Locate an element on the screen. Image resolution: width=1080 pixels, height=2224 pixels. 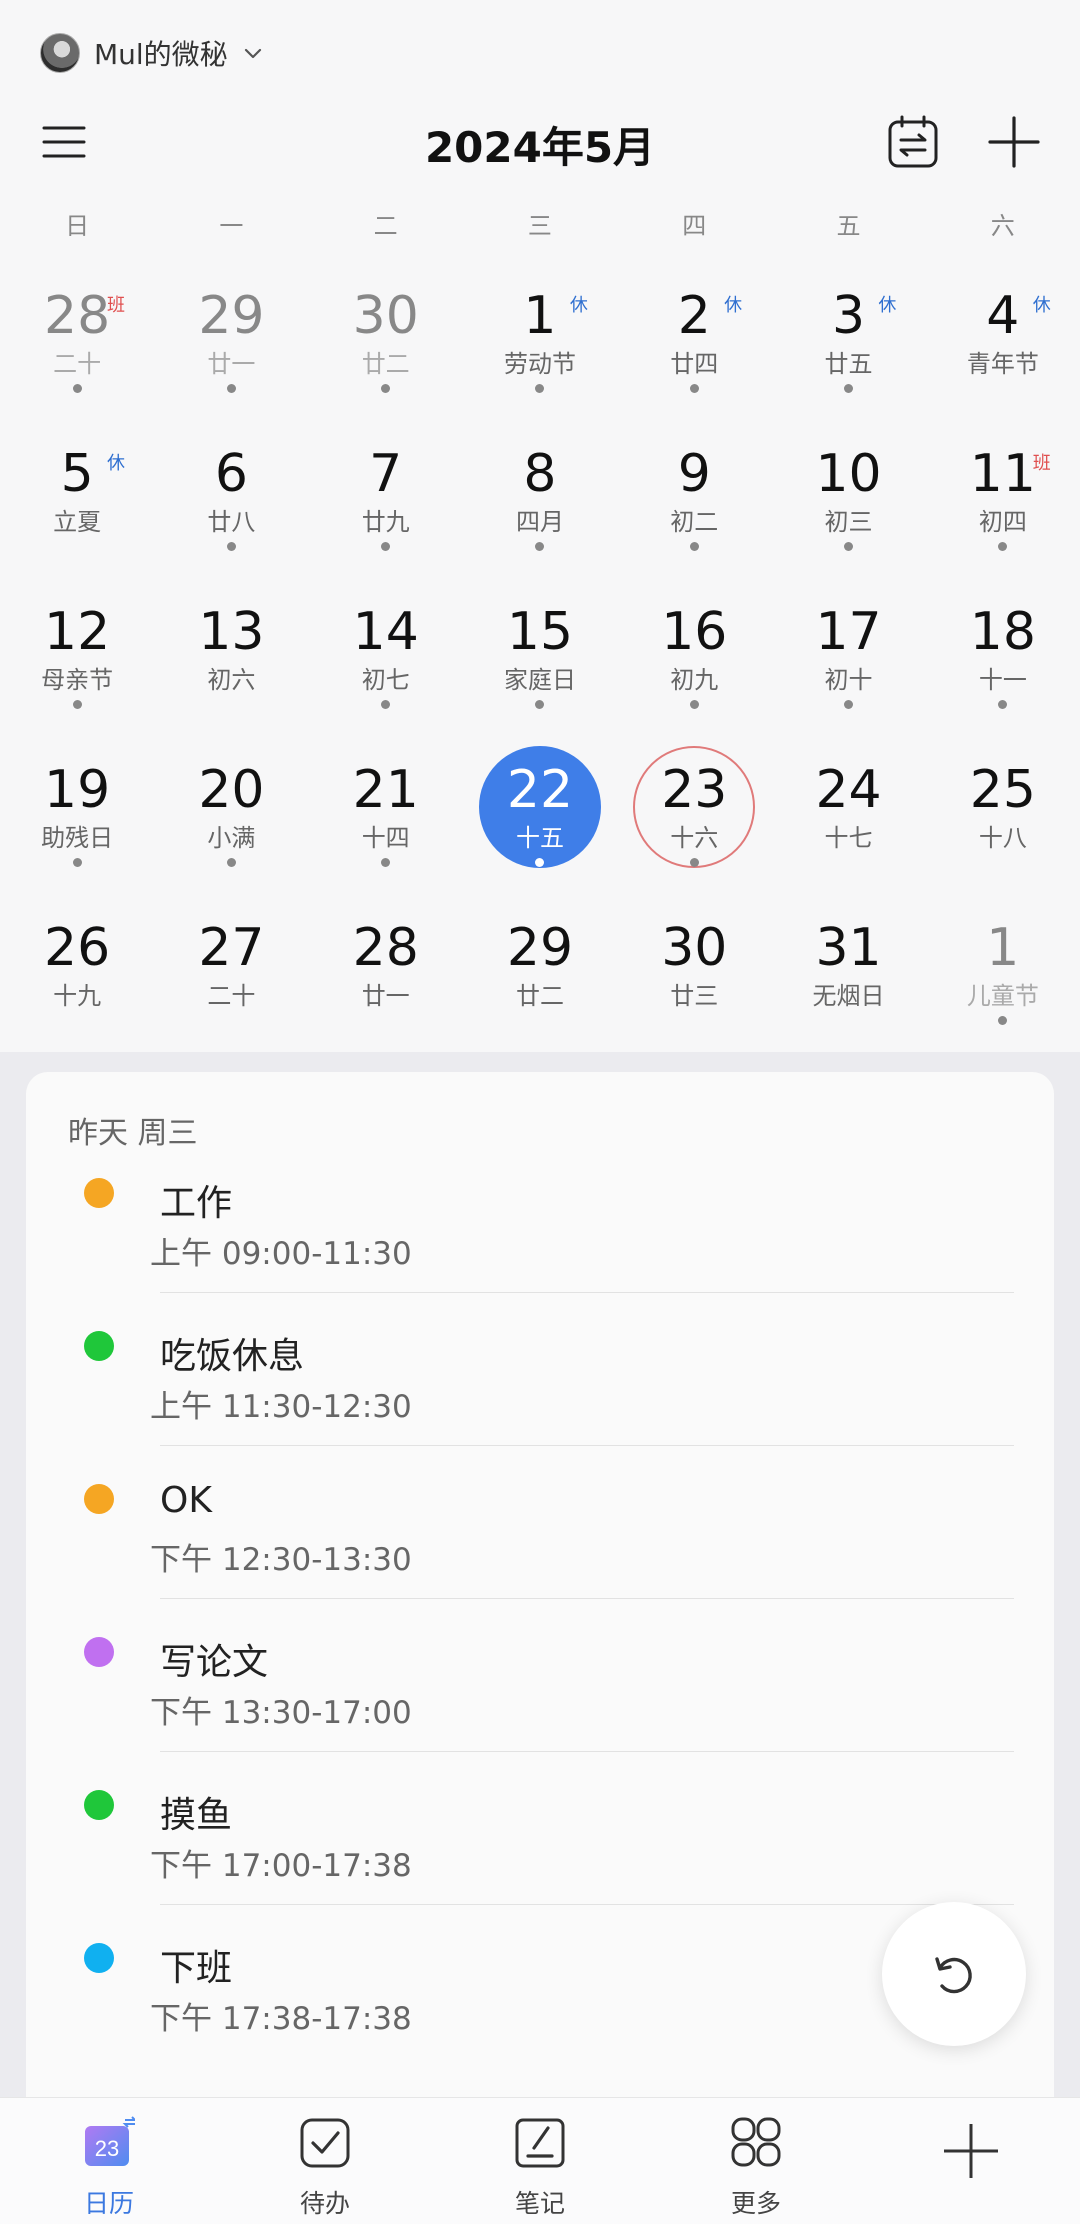
nav-label-notes: 笔记 is located at coordinates (539, 2203).